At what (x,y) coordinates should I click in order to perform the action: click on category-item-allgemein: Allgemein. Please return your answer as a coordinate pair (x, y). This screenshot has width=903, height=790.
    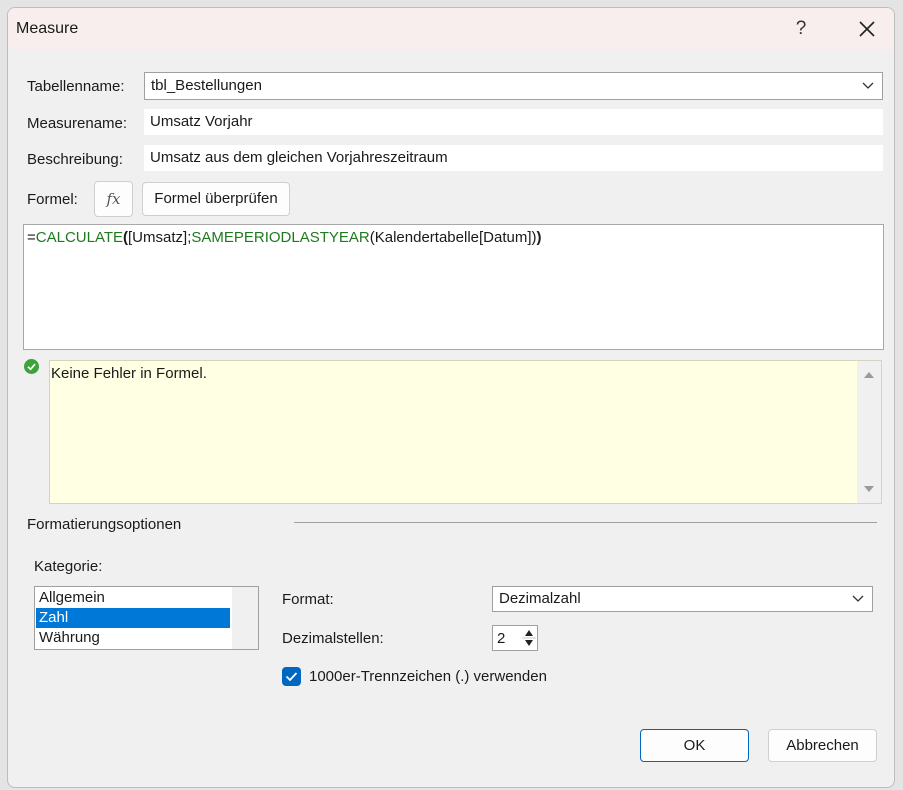
    Looking at the image, I should click on (133, 598).